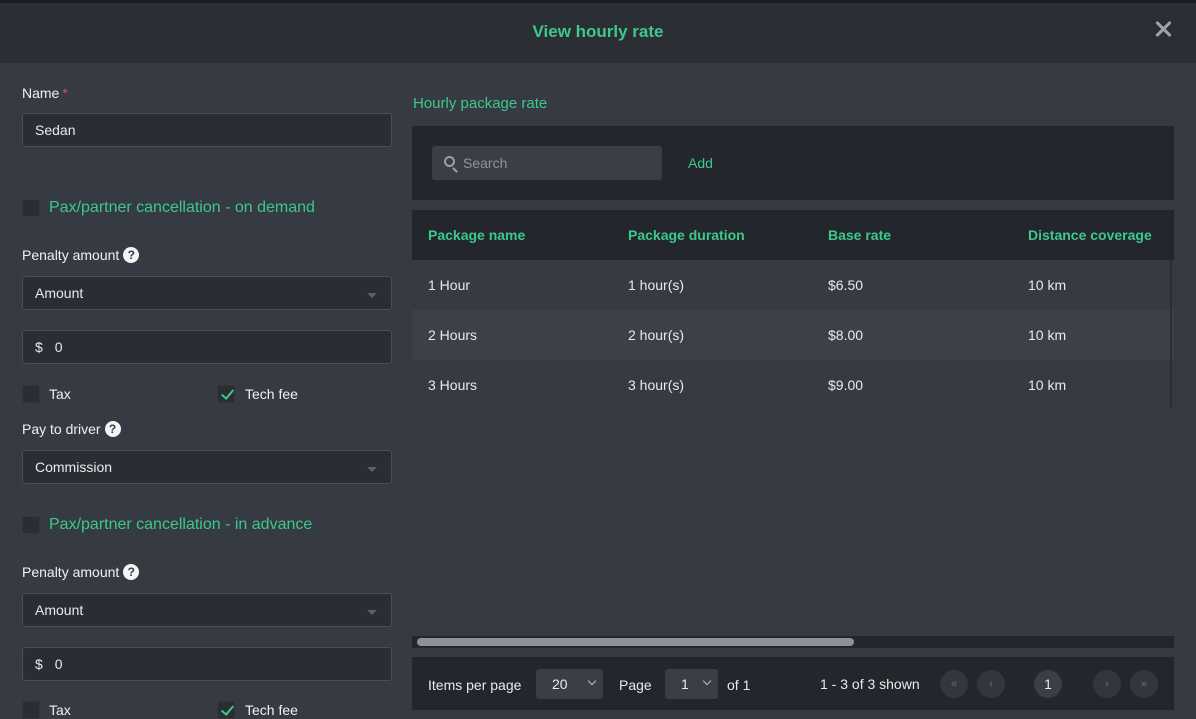  What do you see at coordinates (793, 163) in the screenshot?
I see `table-toolbar: Search Add` at bounding box center [793, 163].